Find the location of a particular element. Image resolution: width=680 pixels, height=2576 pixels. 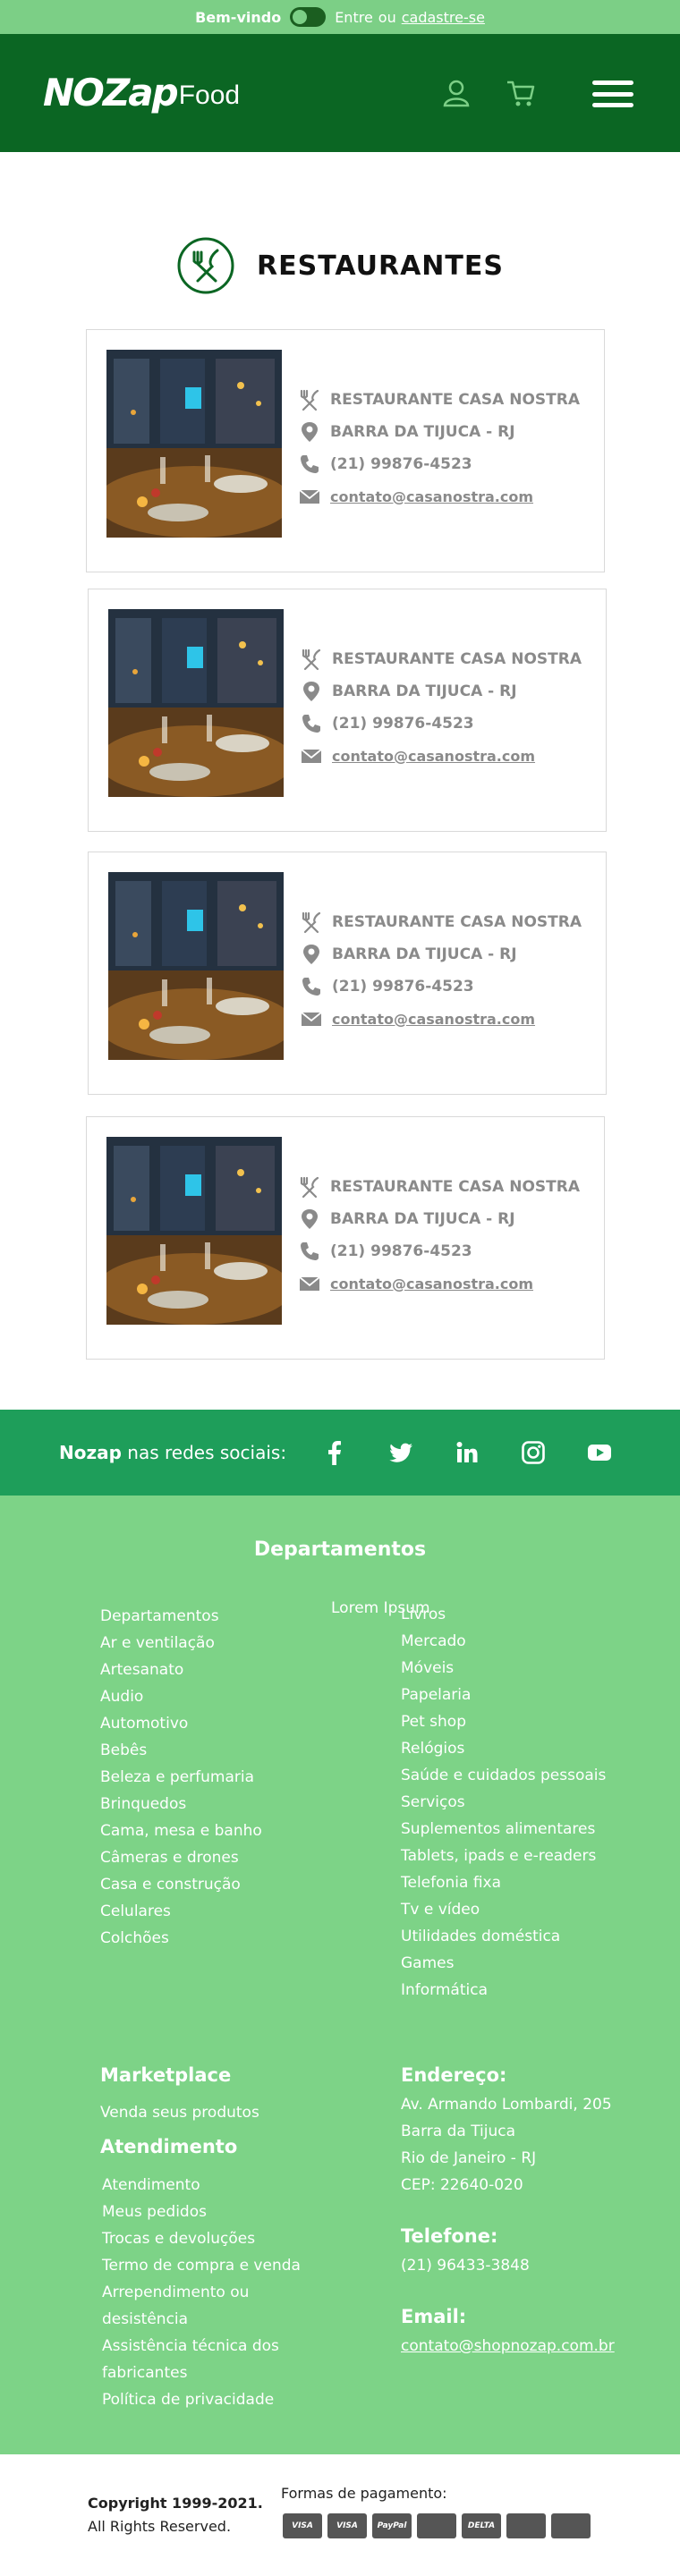

department-link: Mercado is located at coordinates (503, 1641).